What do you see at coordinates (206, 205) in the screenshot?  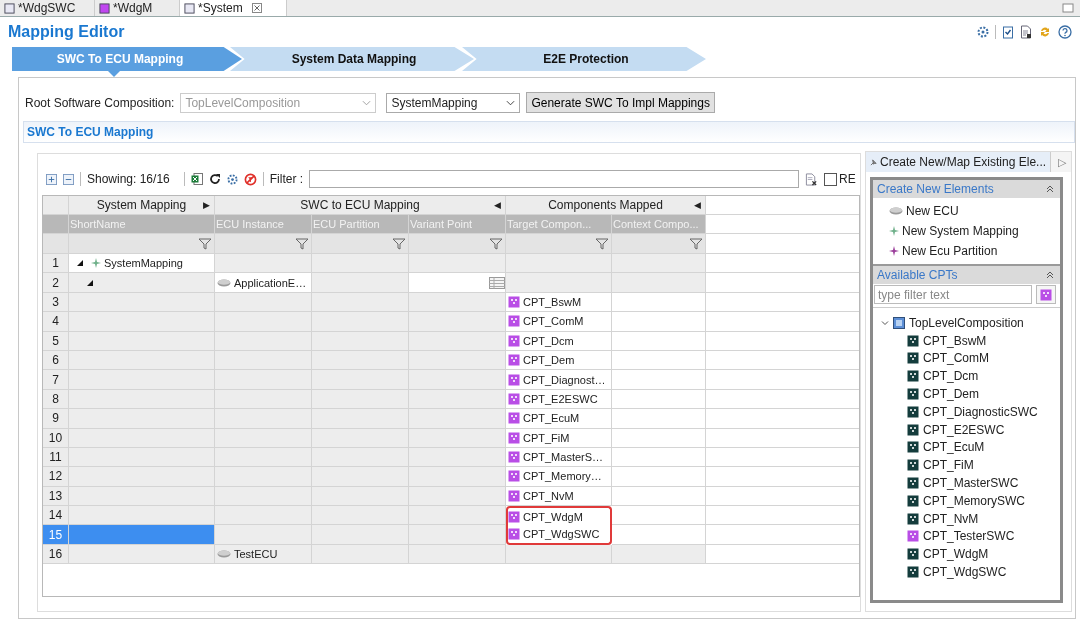 I see `collapse-arrow: ▶` at bounding box center [206, 205].